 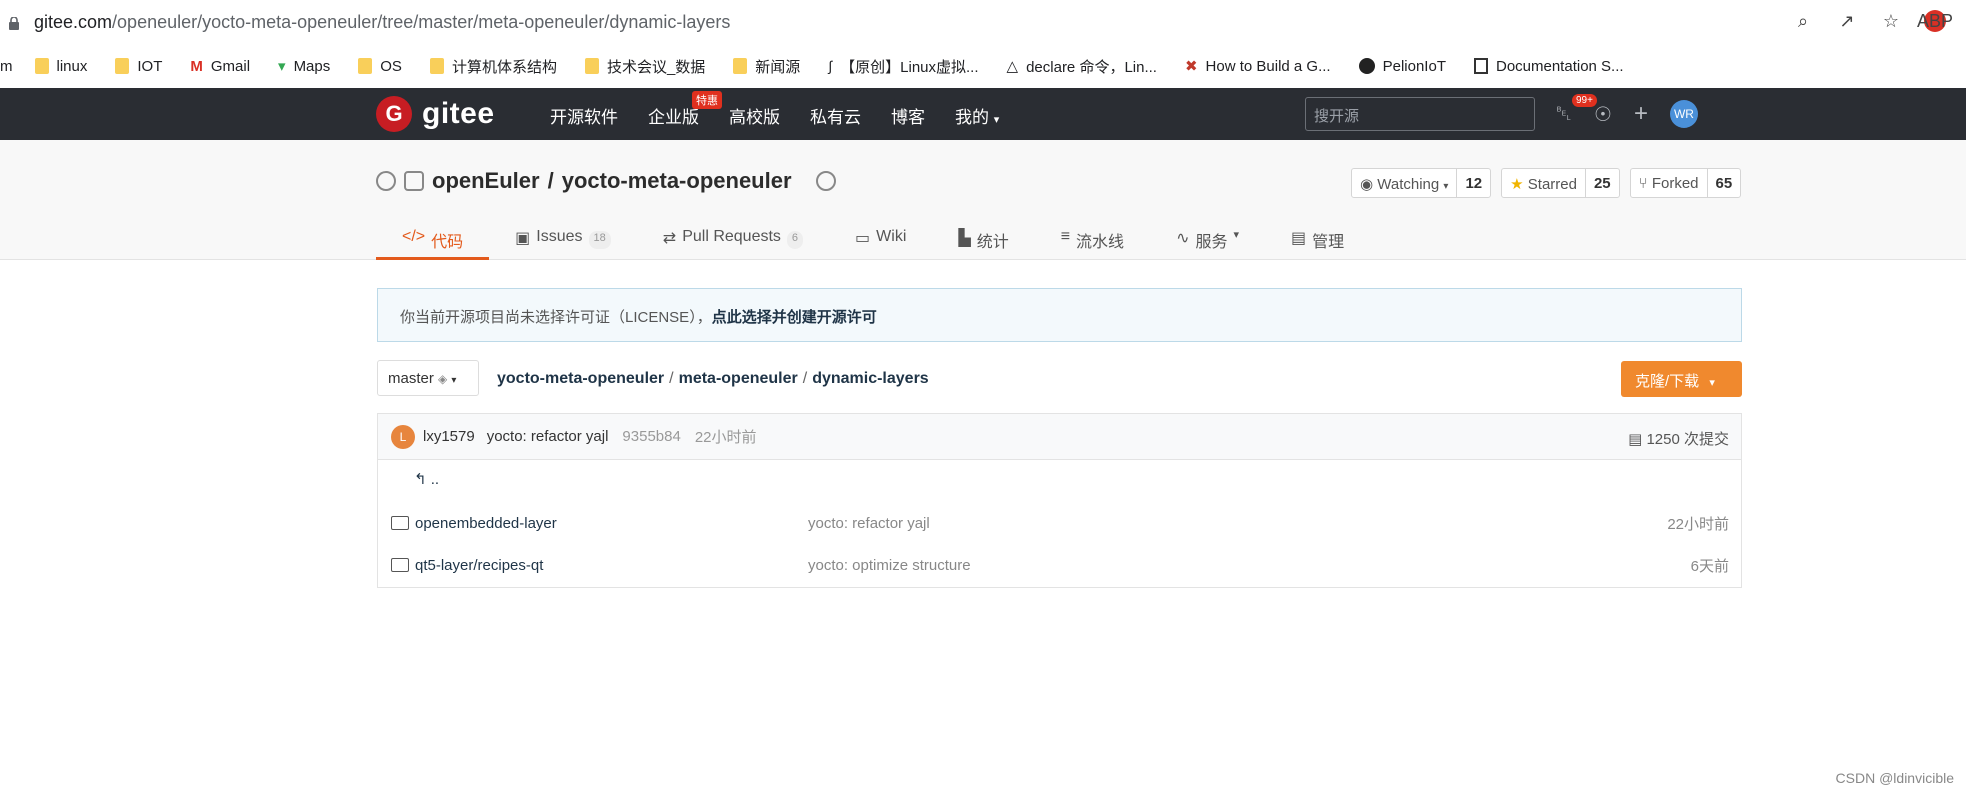 What do you see at coordinates (420, 479) in the screenshot?
I see `back-arrow-icon: ↰` at bounding box center [420, 479].